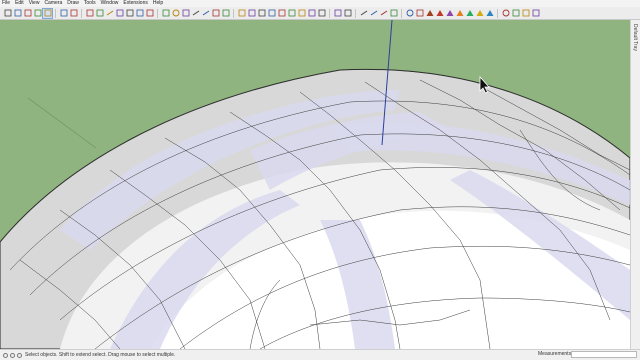 Image resolution: width=640 pixels, height=360 pixels. What do you see at coordinates (37, 13) in the screenshot?
I see `paint-bucket-icon` at bounding box center [37, 13].